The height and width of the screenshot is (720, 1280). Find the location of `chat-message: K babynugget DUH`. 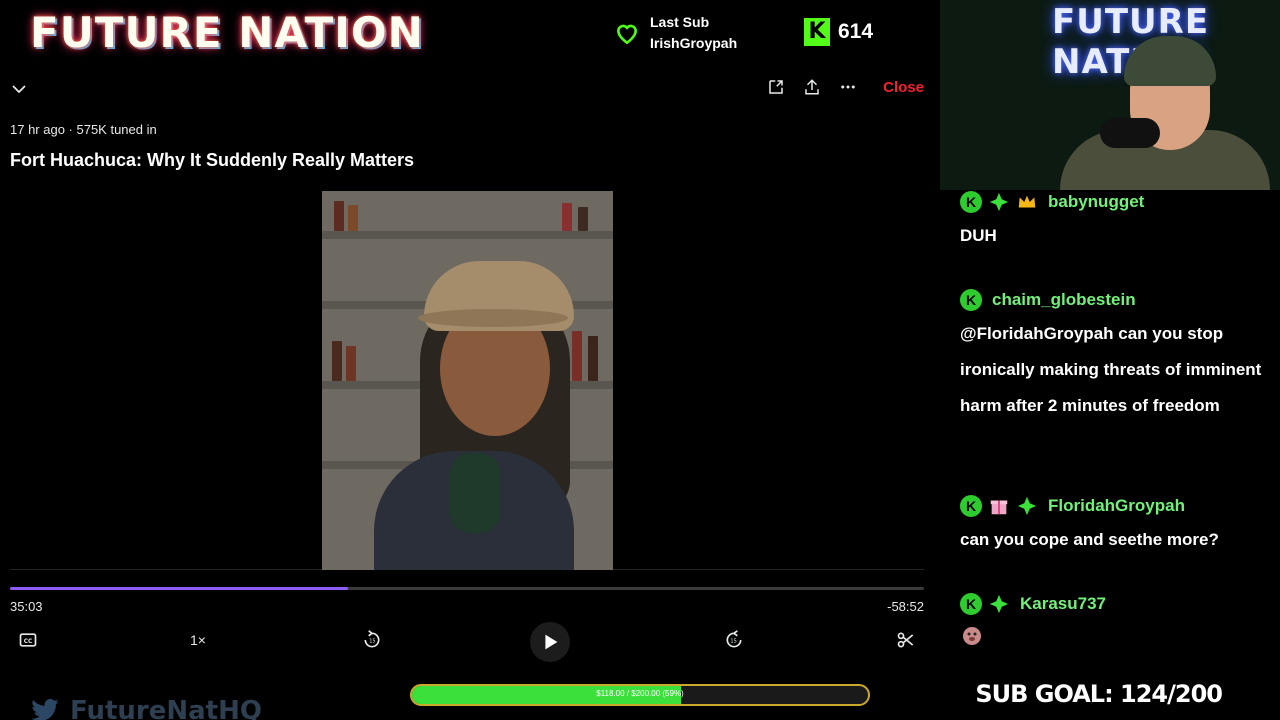

chat-message: K babynugget DUH is located at coordinates (1115, 222).